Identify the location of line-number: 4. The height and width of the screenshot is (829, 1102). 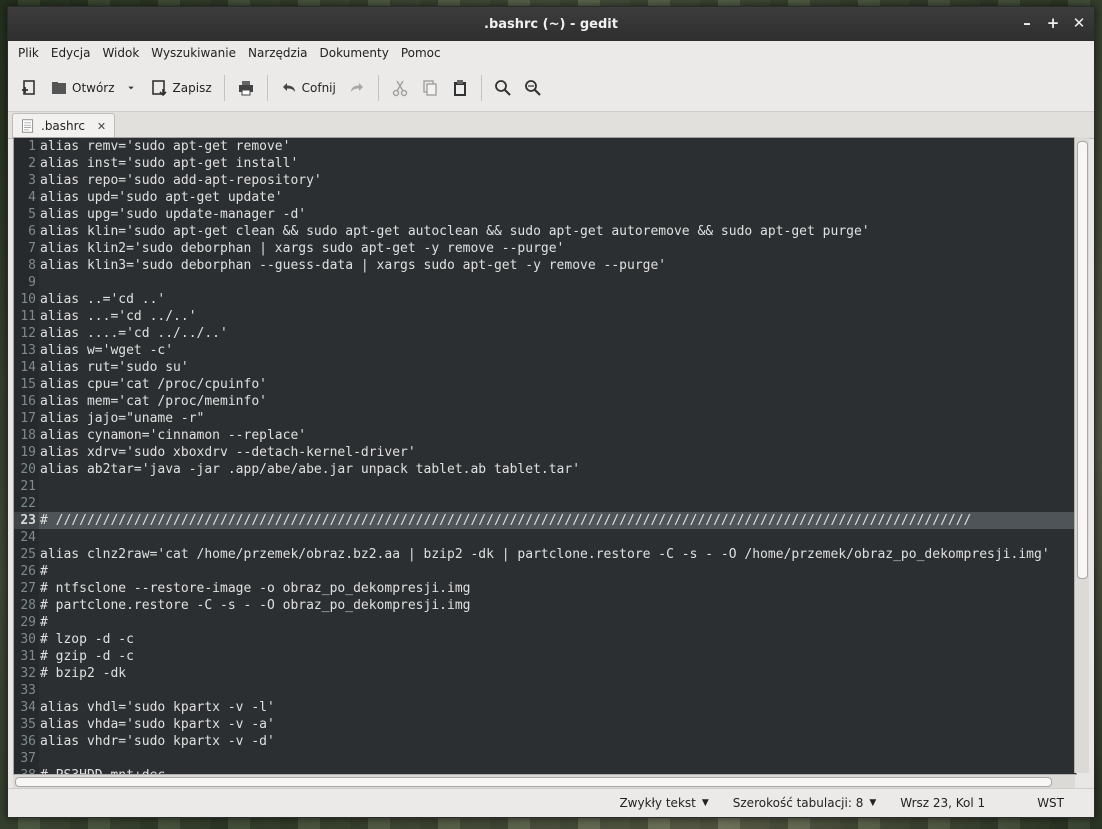
(26, 197).